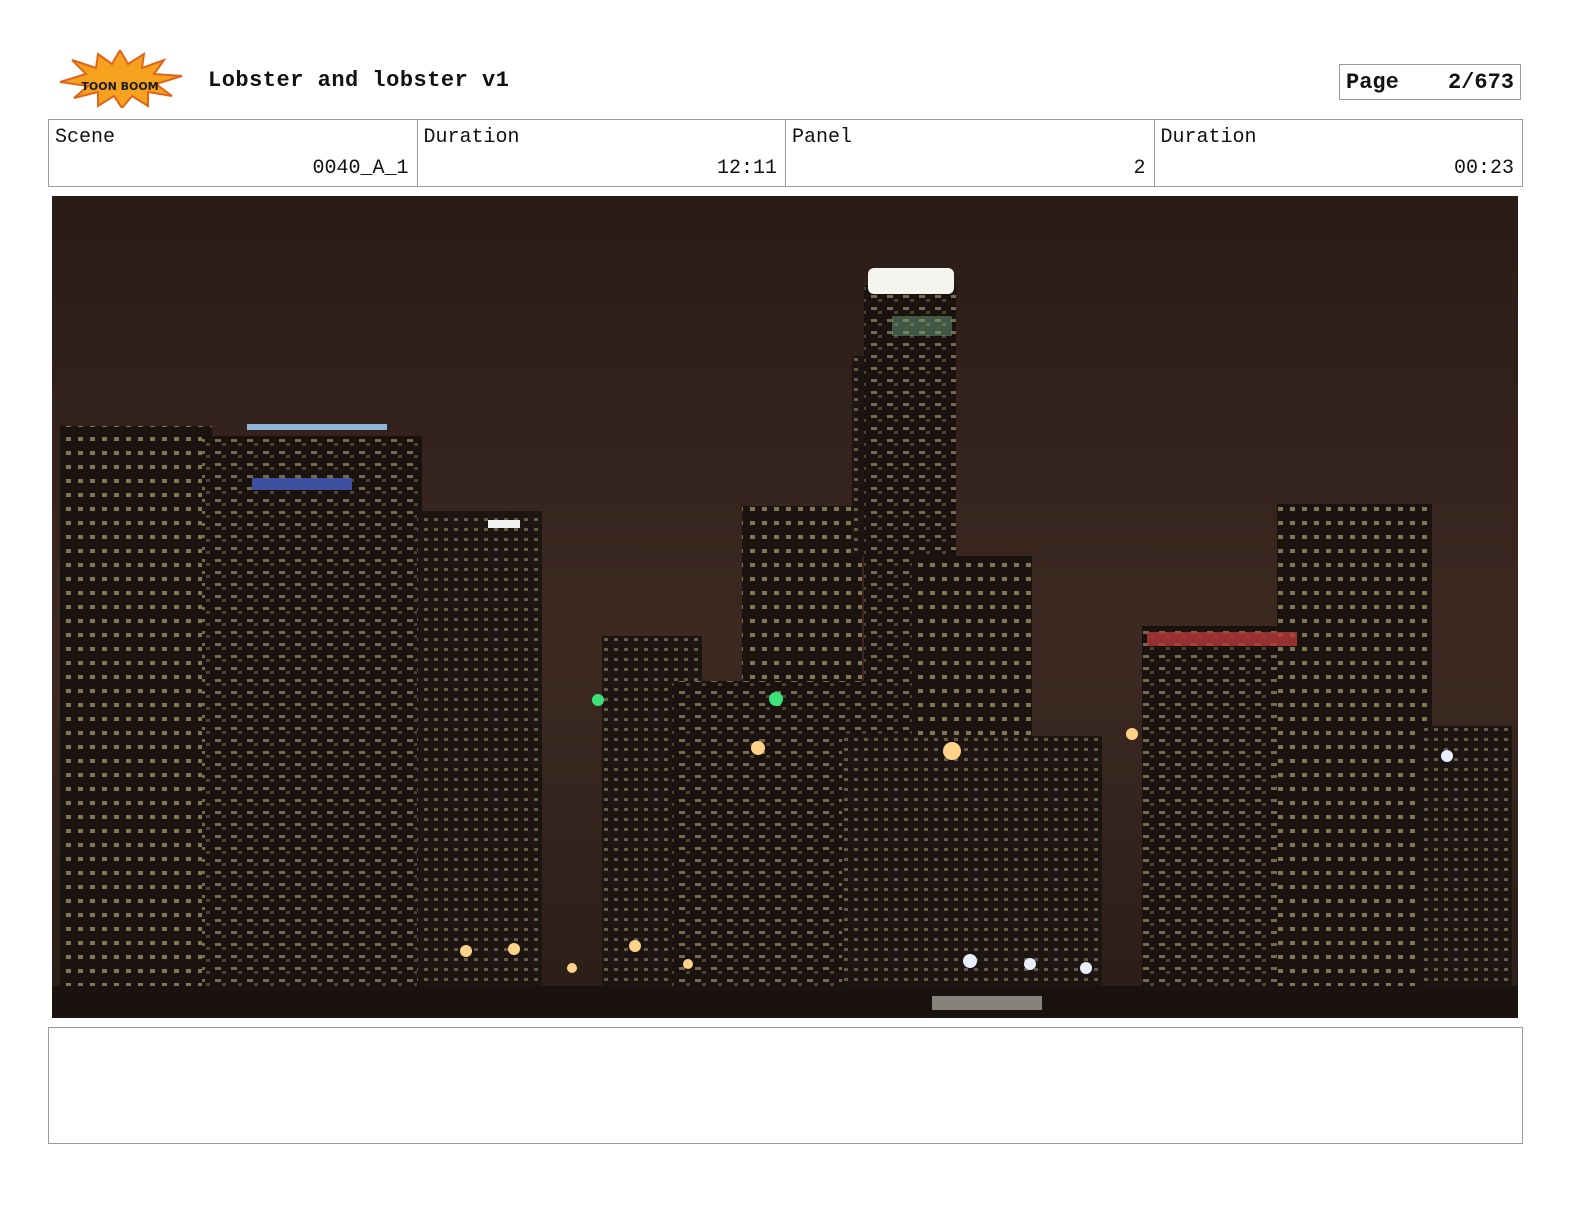 This screenshot has height=1224, width=1581. Describe the element at coordinates (785, 1085) in the screenshot. I see `notes-box` at that location.